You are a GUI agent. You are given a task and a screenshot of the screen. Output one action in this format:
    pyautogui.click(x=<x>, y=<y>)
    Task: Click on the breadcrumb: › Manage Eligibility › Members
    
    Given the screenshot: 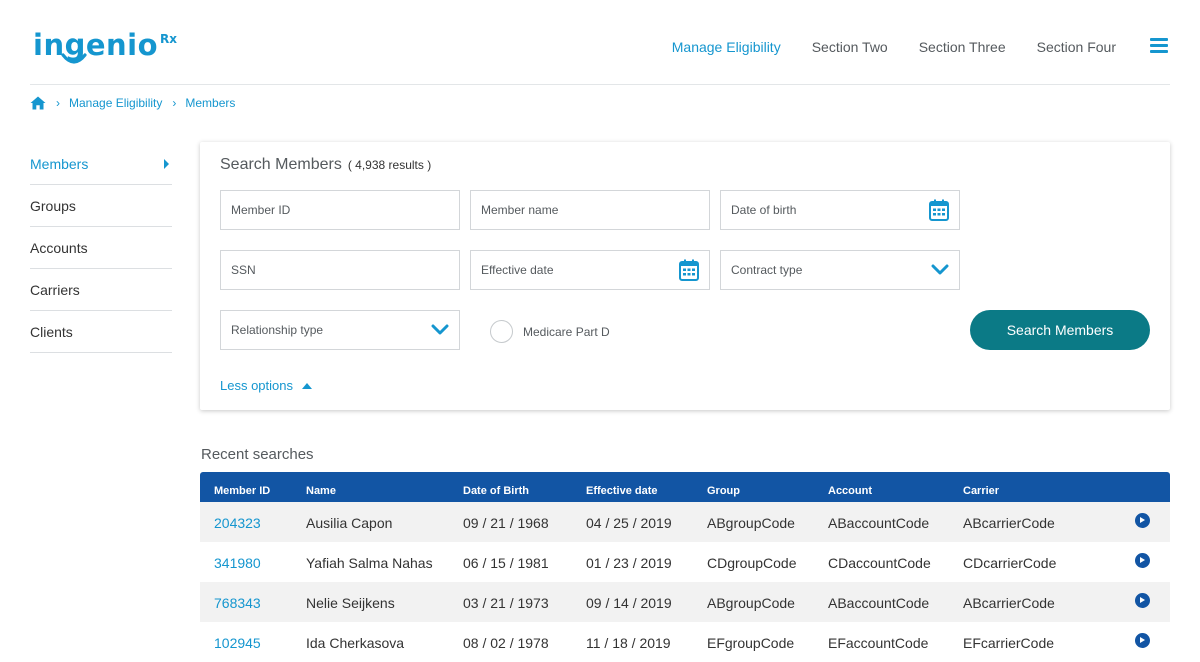 What is the action you would take?
    pyautogui.click(x=132, y=103)
    